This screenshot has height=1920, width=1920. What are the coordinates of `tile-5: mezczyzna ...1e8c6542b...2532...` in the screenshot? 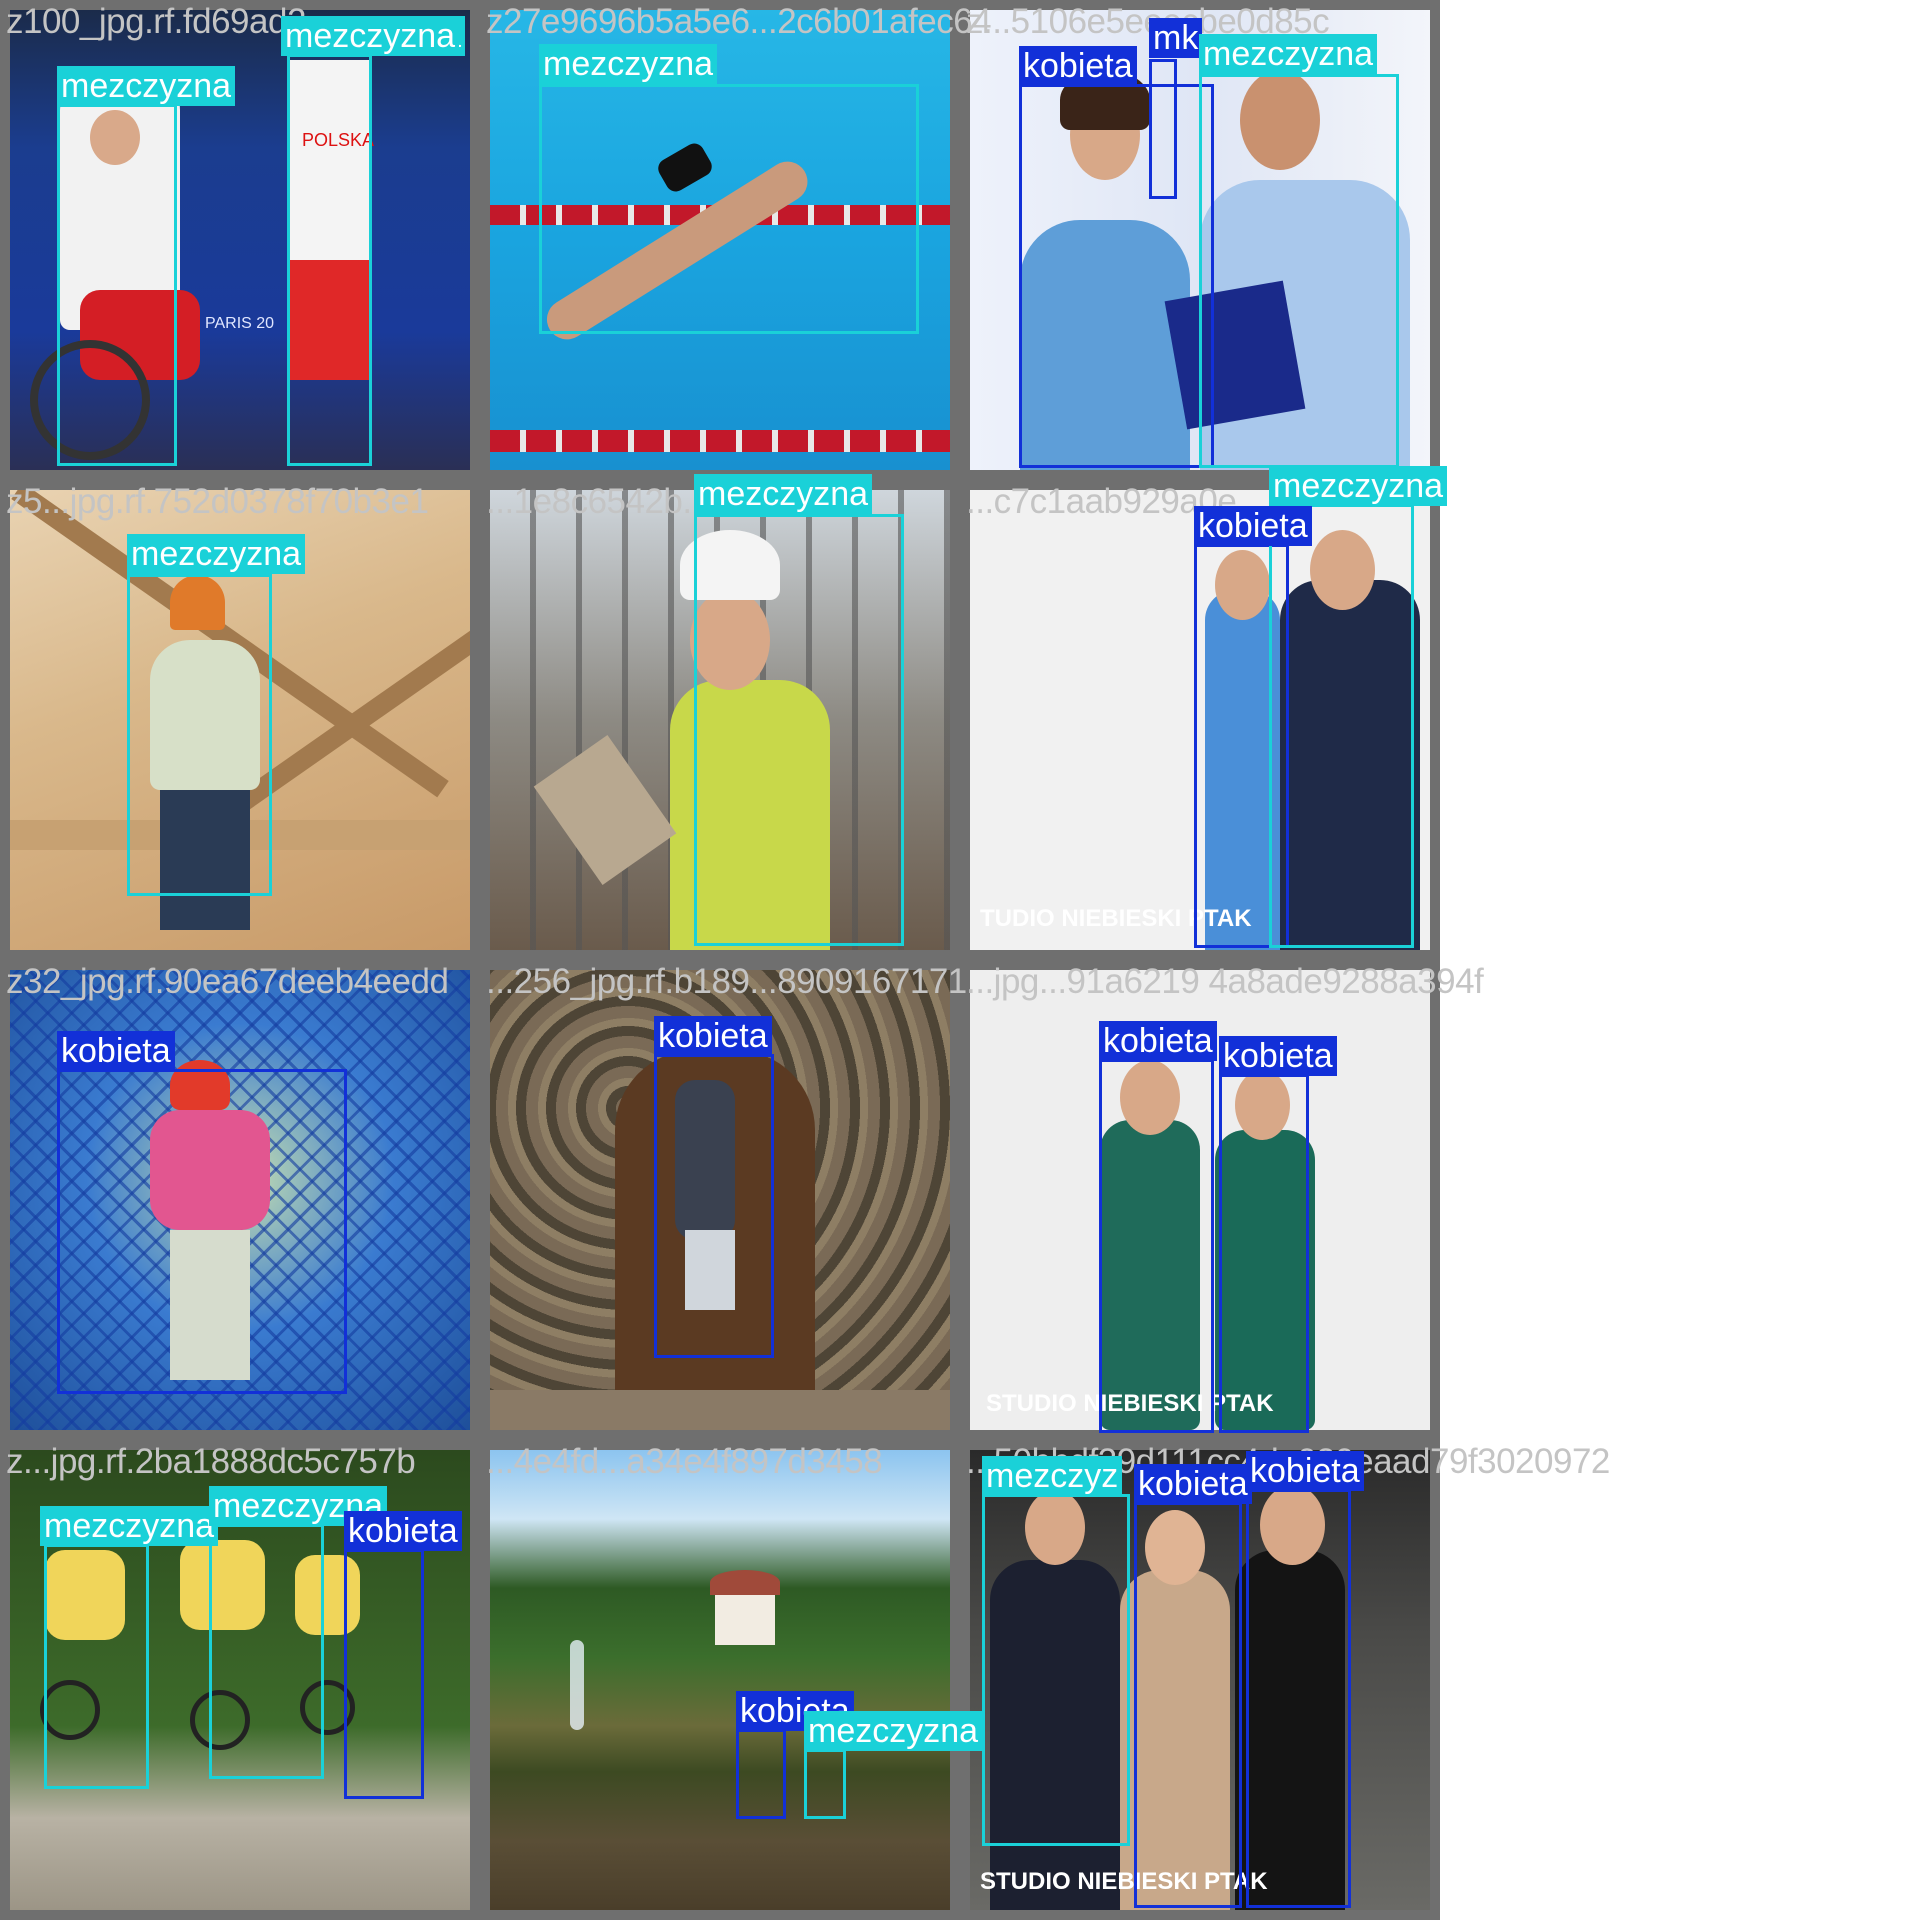 It's located at (720, 717).